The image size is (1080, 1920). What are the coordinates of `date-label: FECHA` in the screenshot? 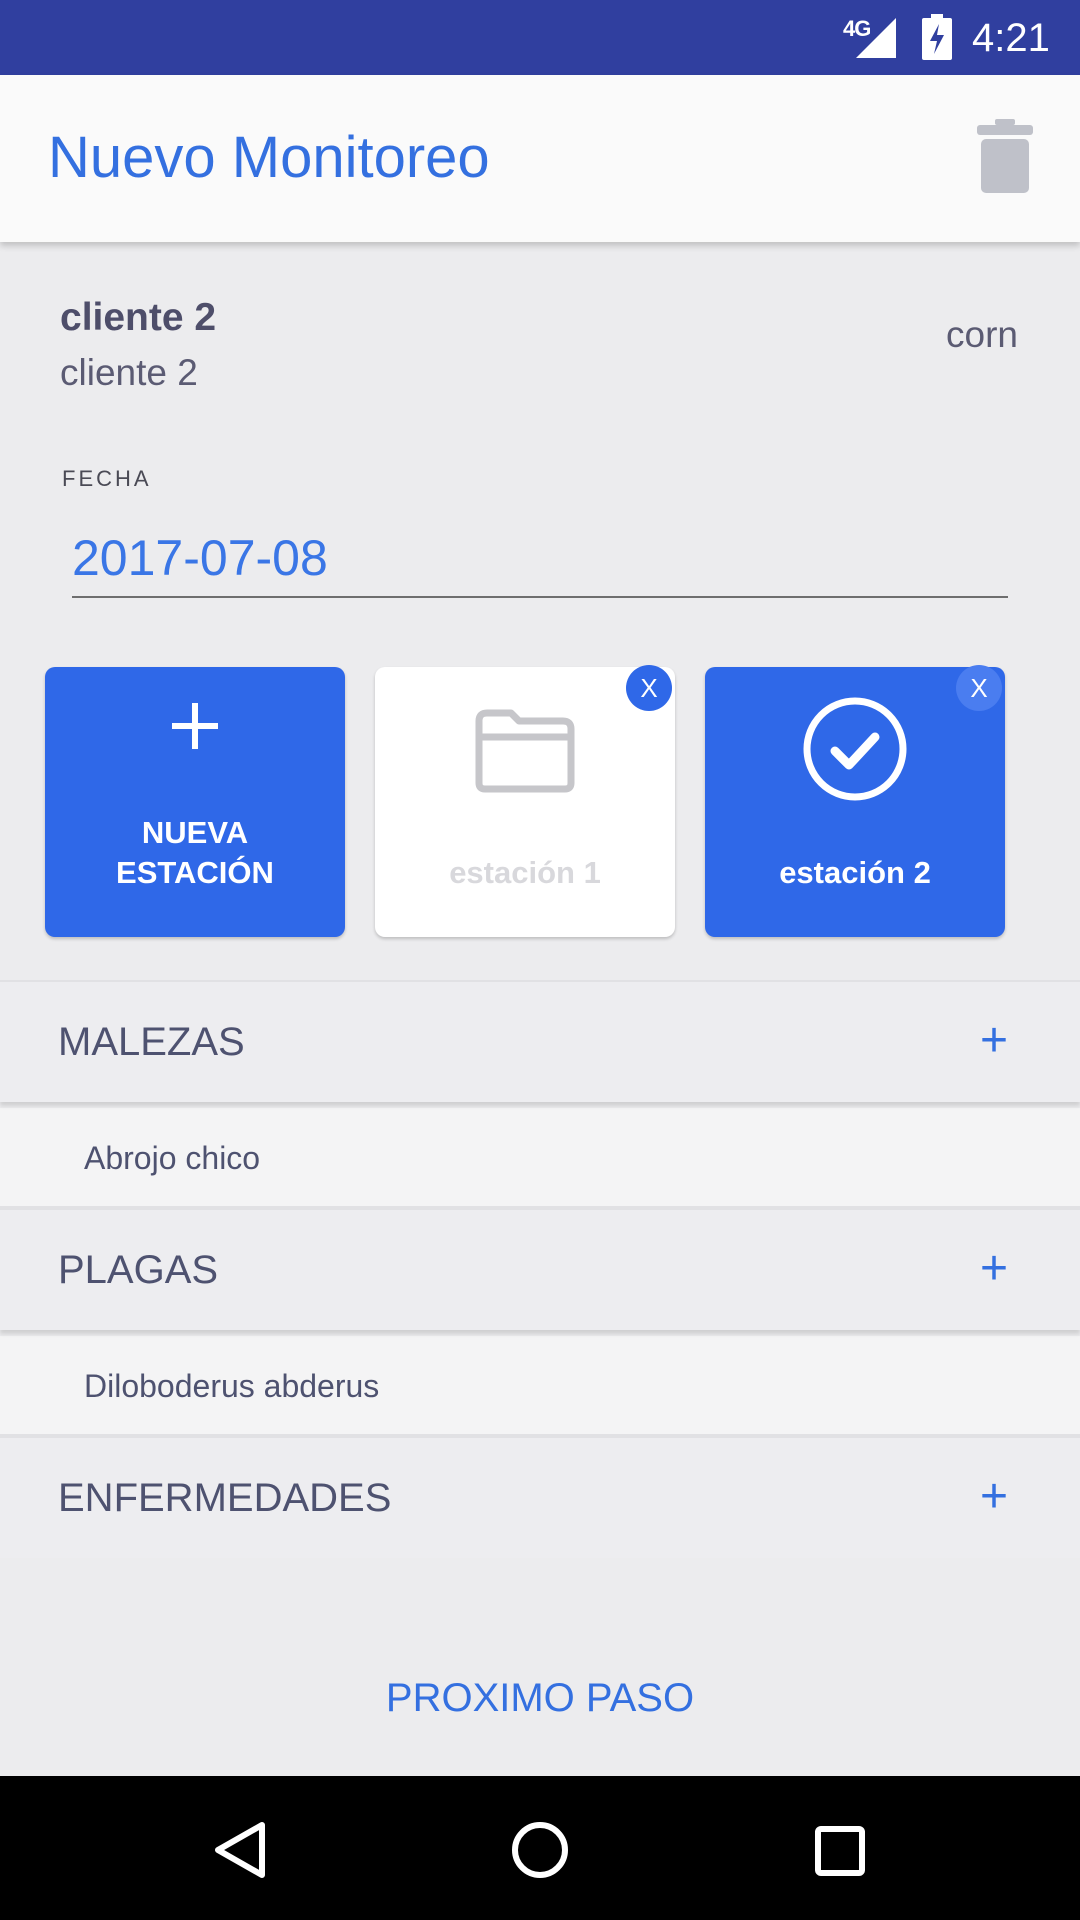 It's located at (107, 478).